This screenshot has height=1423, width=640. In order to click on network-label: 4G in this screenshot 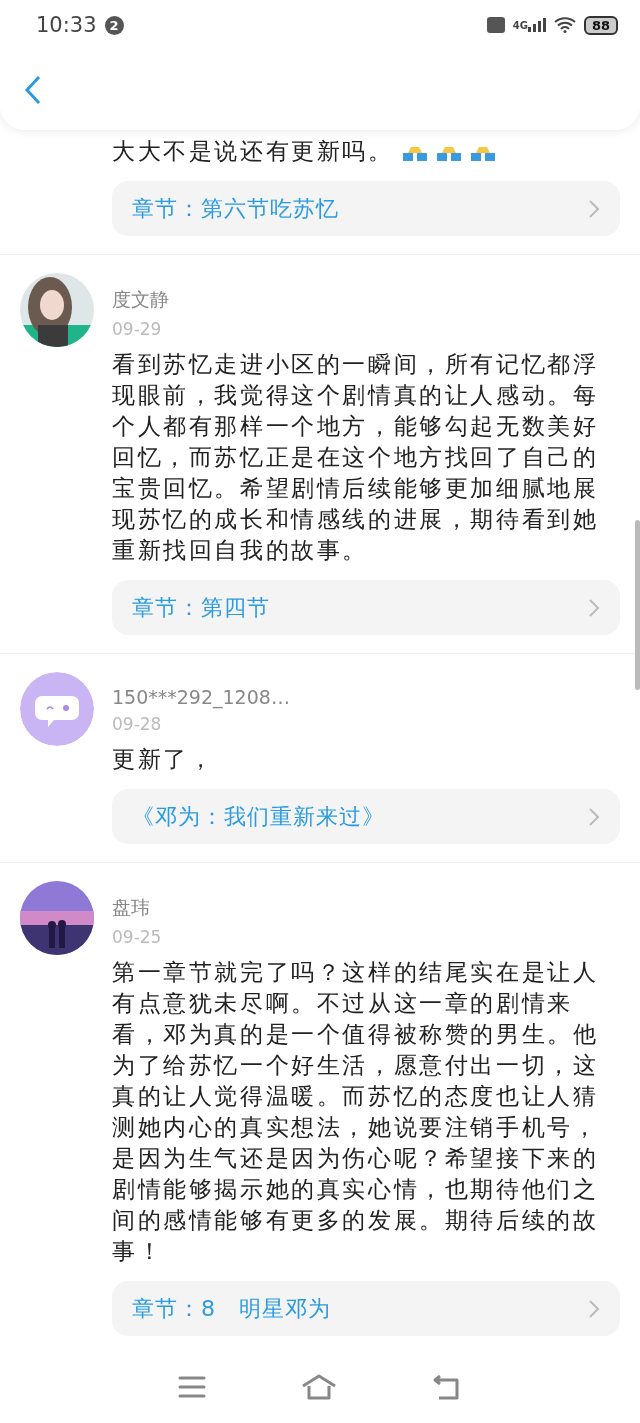, I will do `click(520, 25)`.